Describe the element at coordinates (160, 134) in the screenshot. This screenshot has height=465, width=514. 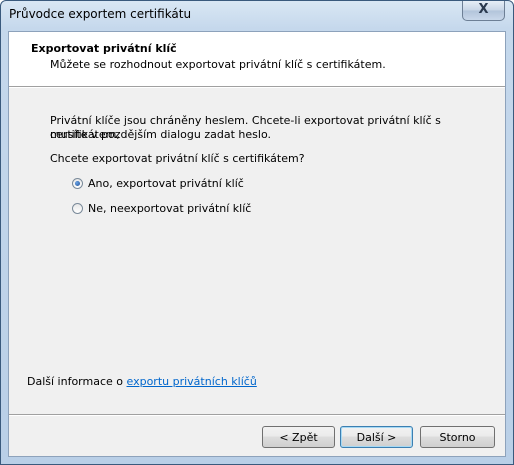
I see `info-text-line-2: musíte v pozdějším dialogu zadat heslo.` at that location.